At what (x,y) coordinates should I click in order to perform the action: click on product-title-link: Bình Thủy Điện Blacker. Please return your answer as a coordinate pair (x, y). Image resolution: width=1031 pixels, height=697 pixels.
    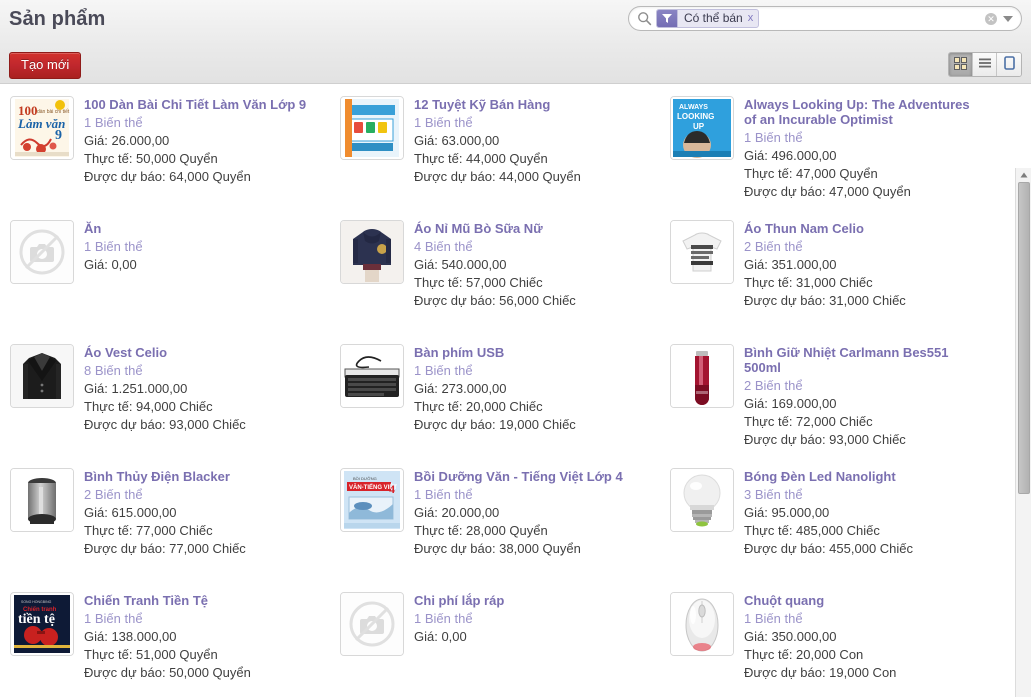
    Looking at the image, I should click on (204, 476).